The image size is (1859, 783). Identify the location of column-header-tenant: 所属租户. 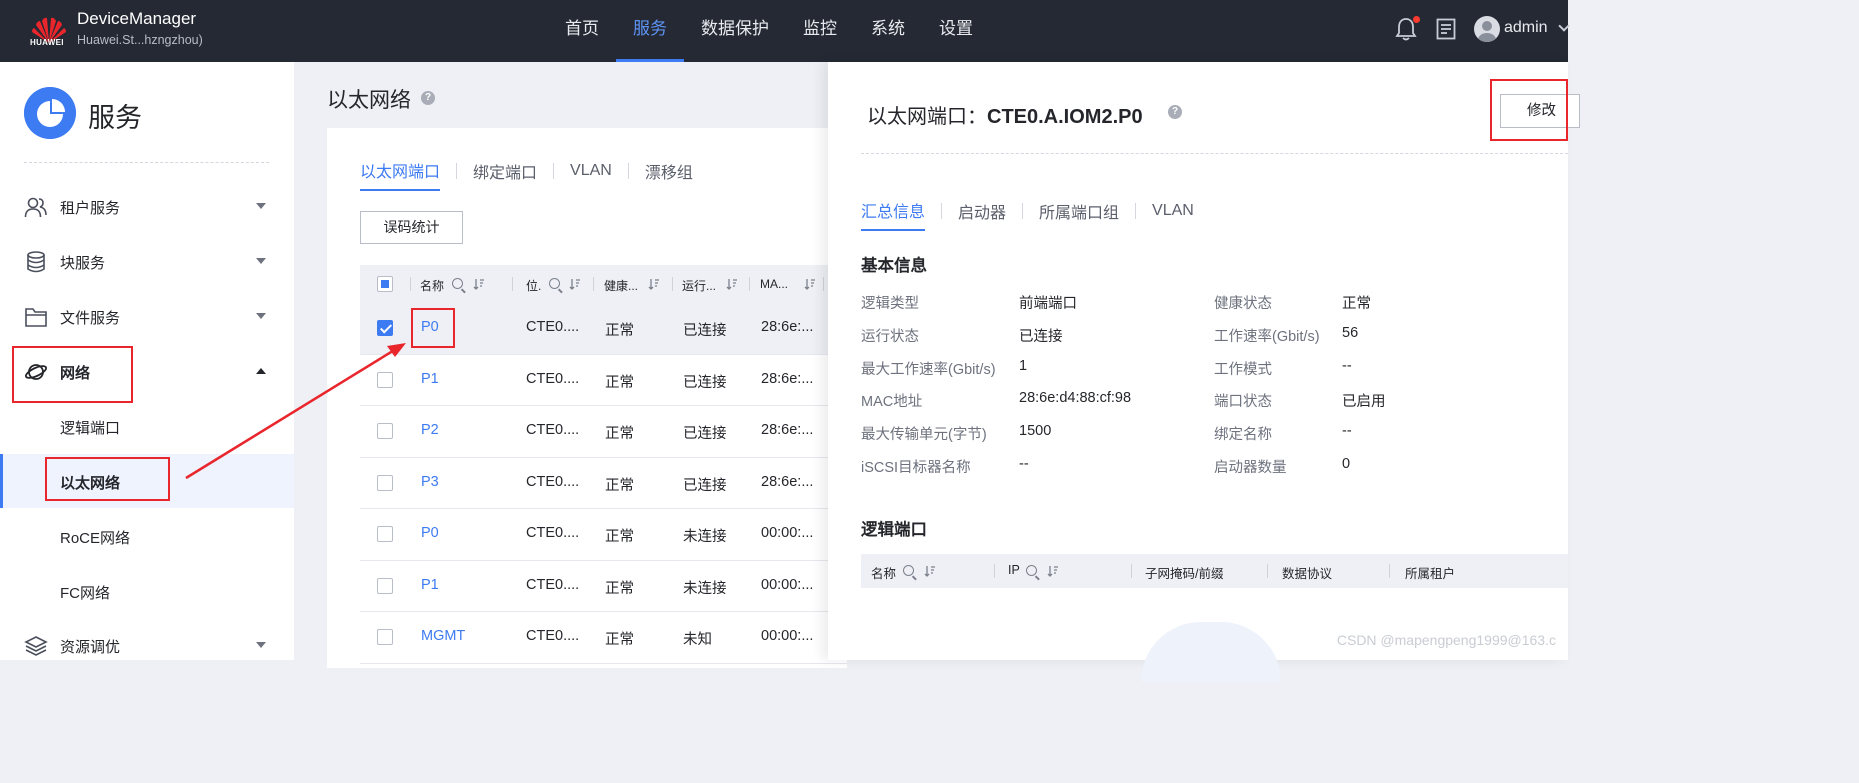
(1430, 572).